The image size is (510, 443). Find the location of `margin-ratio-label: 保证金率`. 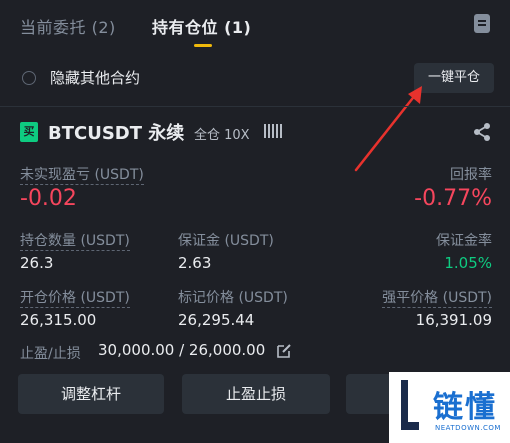

margin-ratio-label: 保证金率 is located at coordinates (464, 241).